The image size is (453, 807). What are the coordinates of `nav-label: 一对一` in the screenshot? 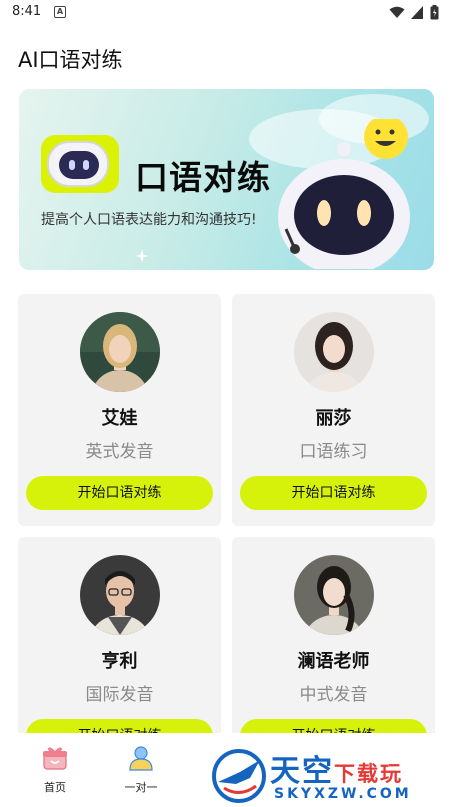 It's located at (141, 787).